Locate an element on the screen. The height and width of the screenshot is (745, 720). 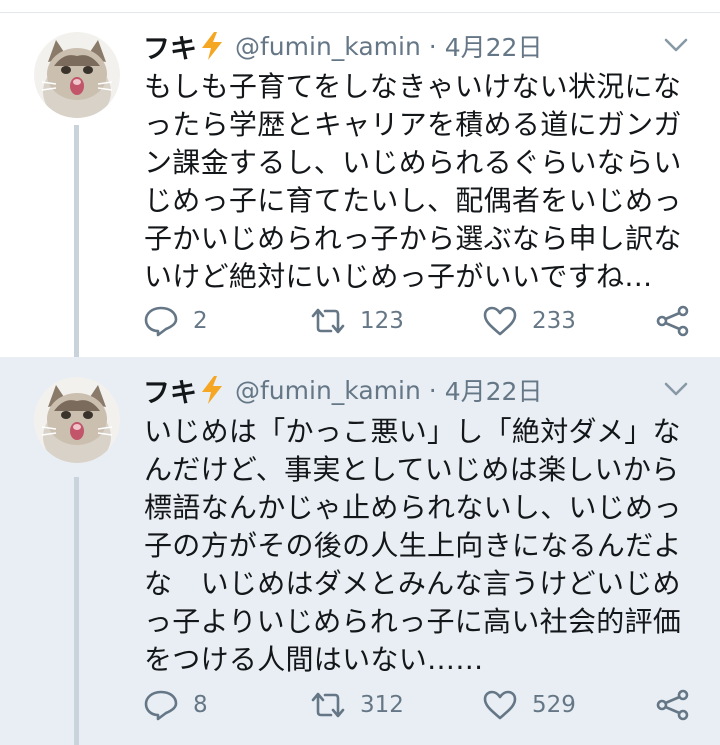
tweet-actions: 2 123 233 is located at coordinates (360, 321).